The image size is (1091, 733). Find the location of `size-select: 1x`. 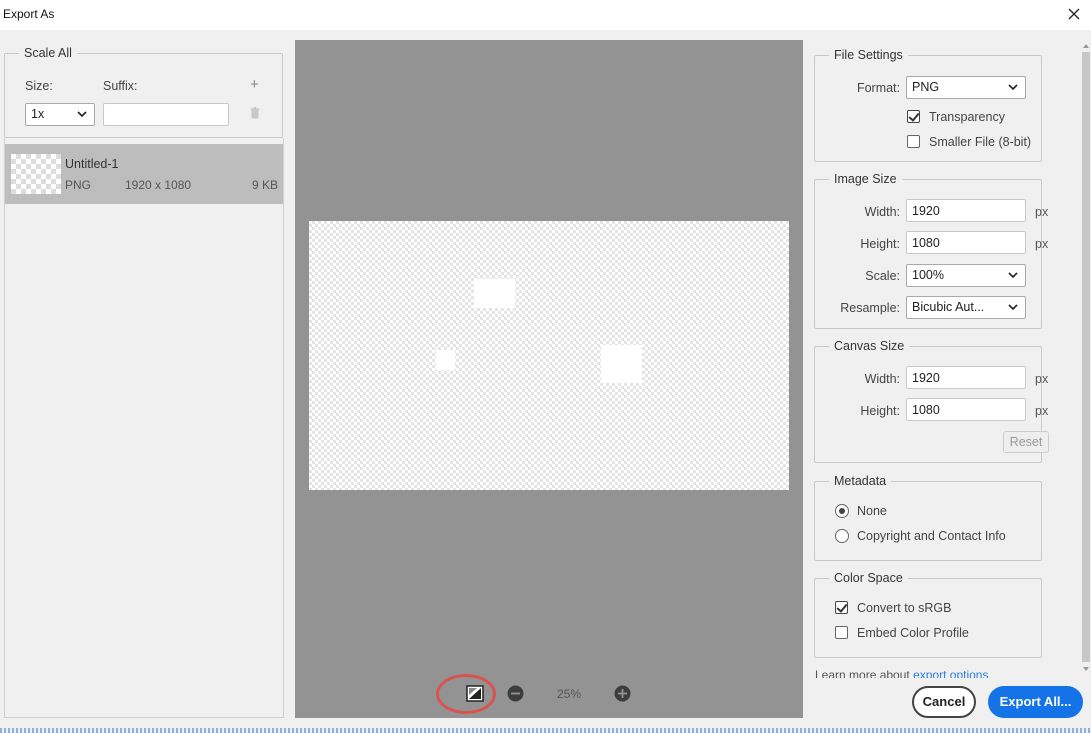

size-select: 1x is located at coordinates (60, 114).